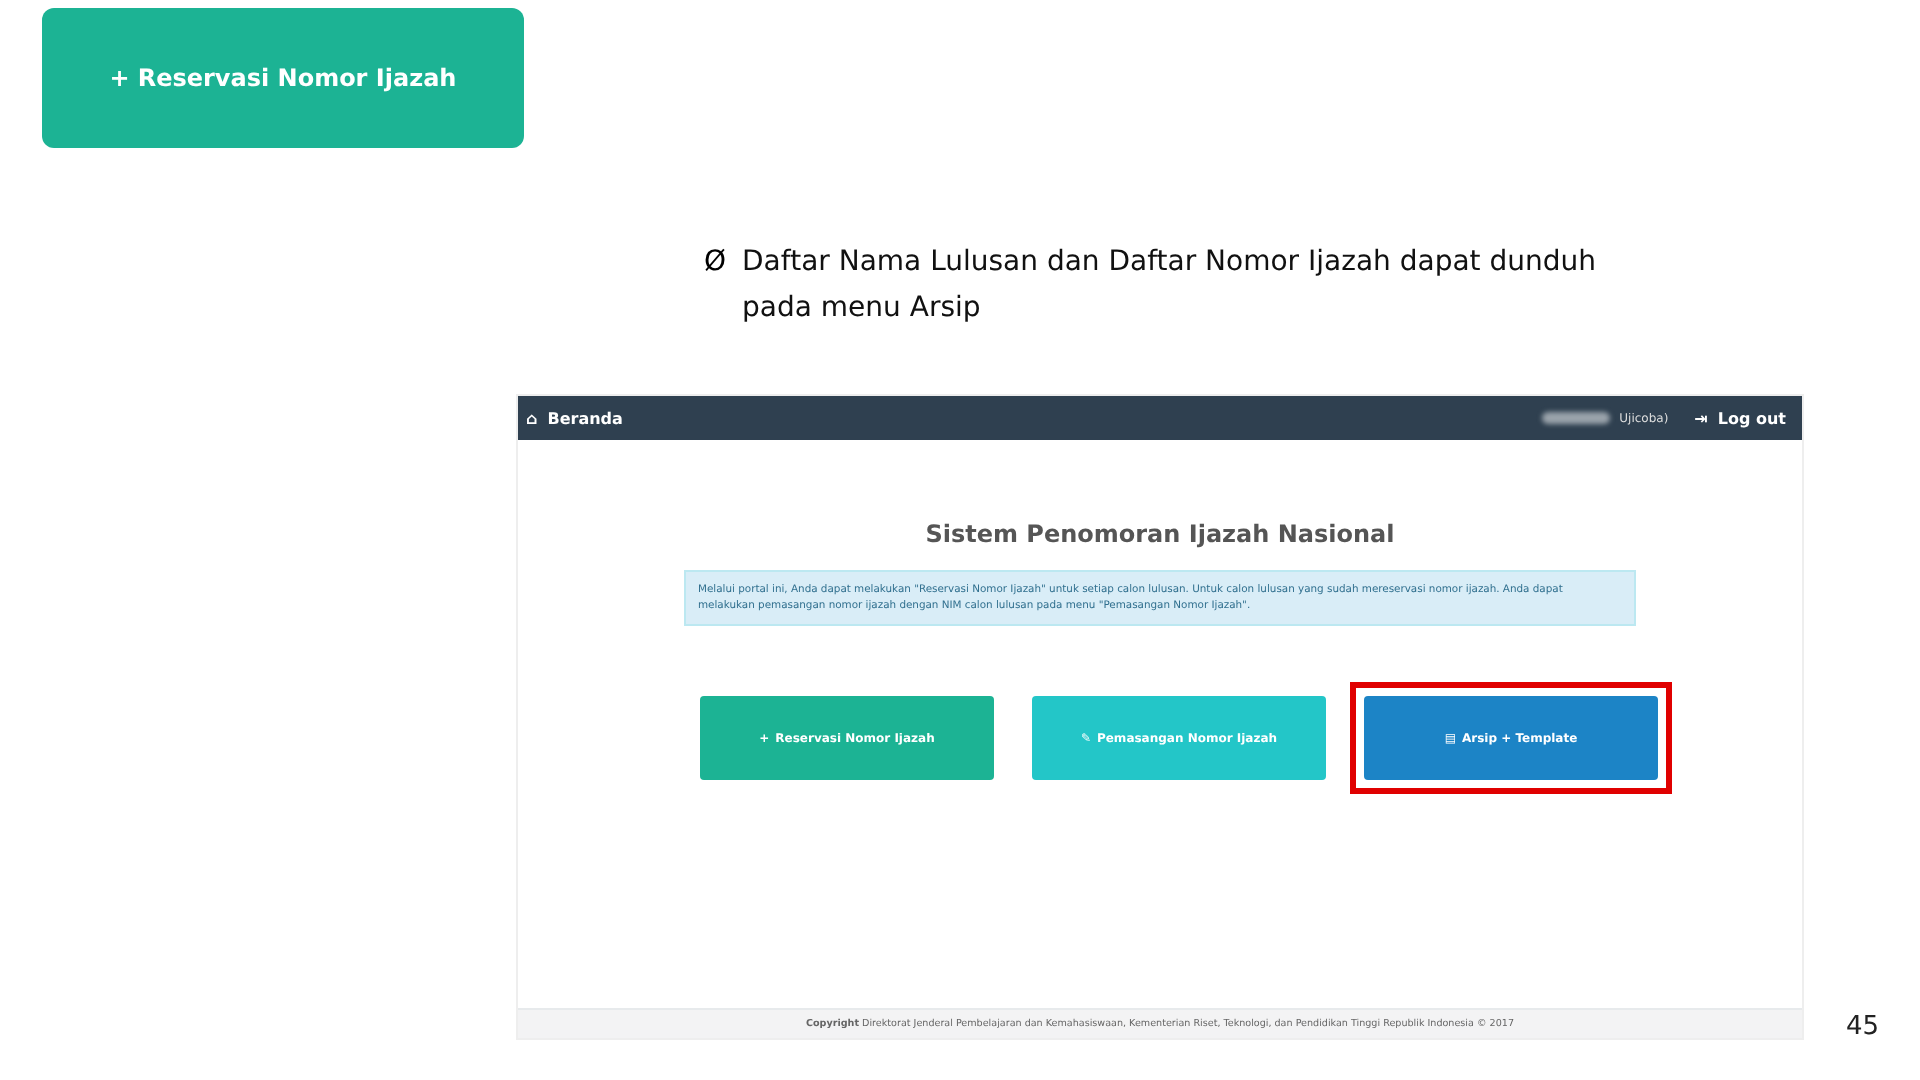 The width and height of the screenshot is (1920, 1080). I want to click on page-heading: Sistem Penomoran Ijazah Nasional, so click(1160, 534).